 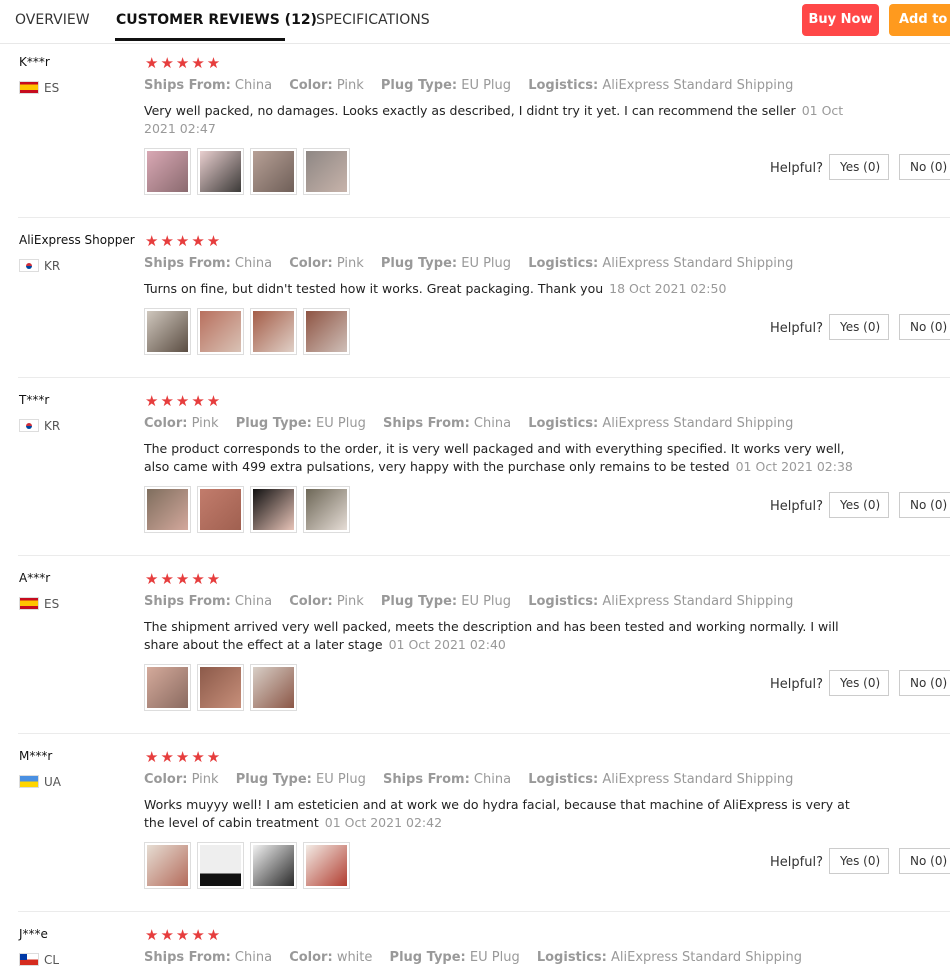 I want to click on tab-specifications: SPECIFICATIONS, so click(x=373, y=20).